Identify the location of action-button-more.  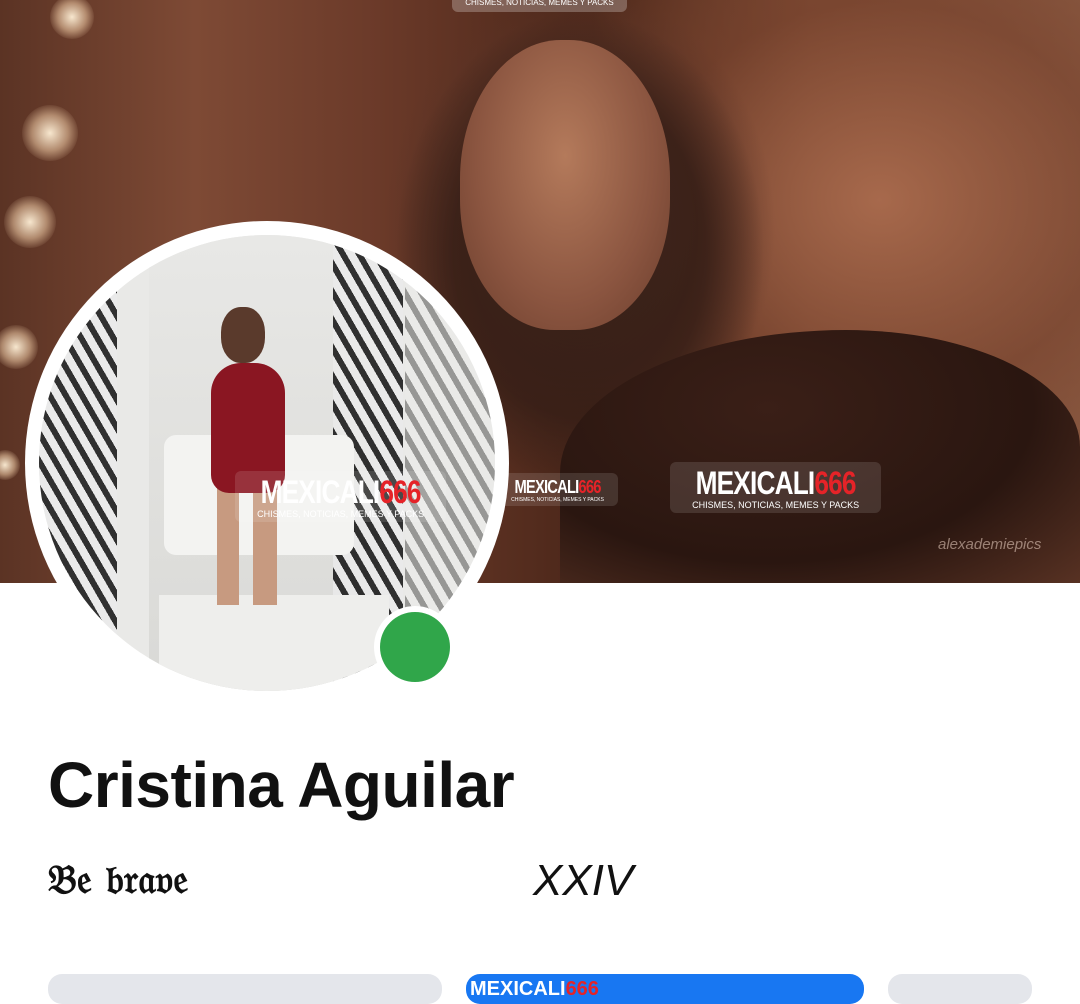
(960, 989).